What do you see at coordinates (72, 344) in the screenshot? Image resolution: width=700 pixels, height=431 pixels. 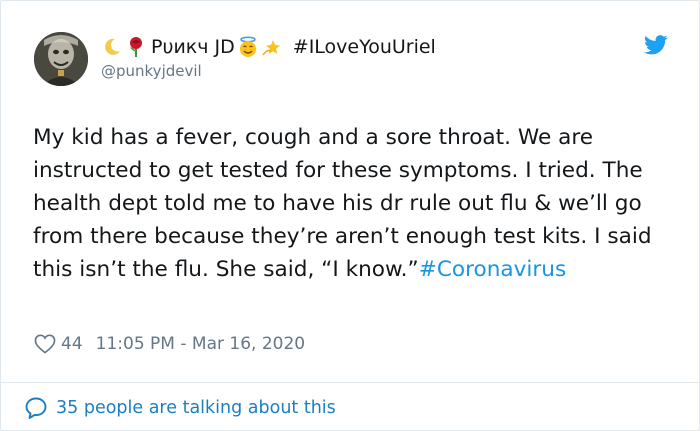 I see `like-count: 44` at bounding box center [72, 344].